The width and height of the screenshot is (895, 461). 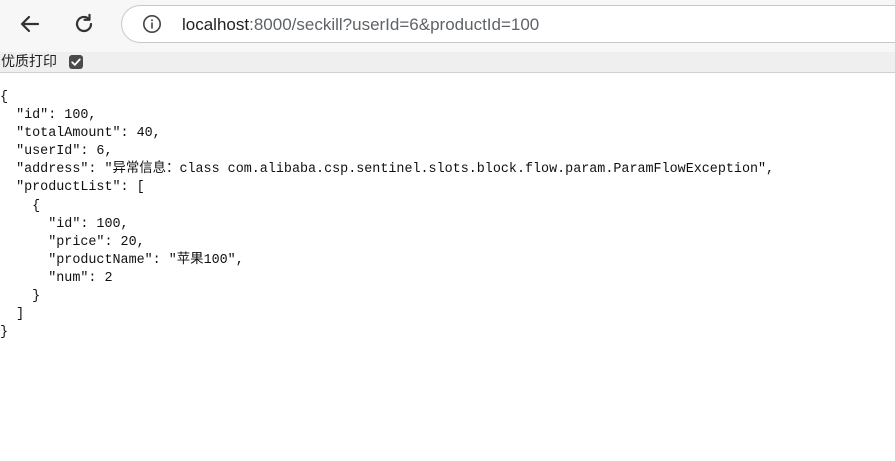 I want to click on info-icon, so click(x=152, y=24).